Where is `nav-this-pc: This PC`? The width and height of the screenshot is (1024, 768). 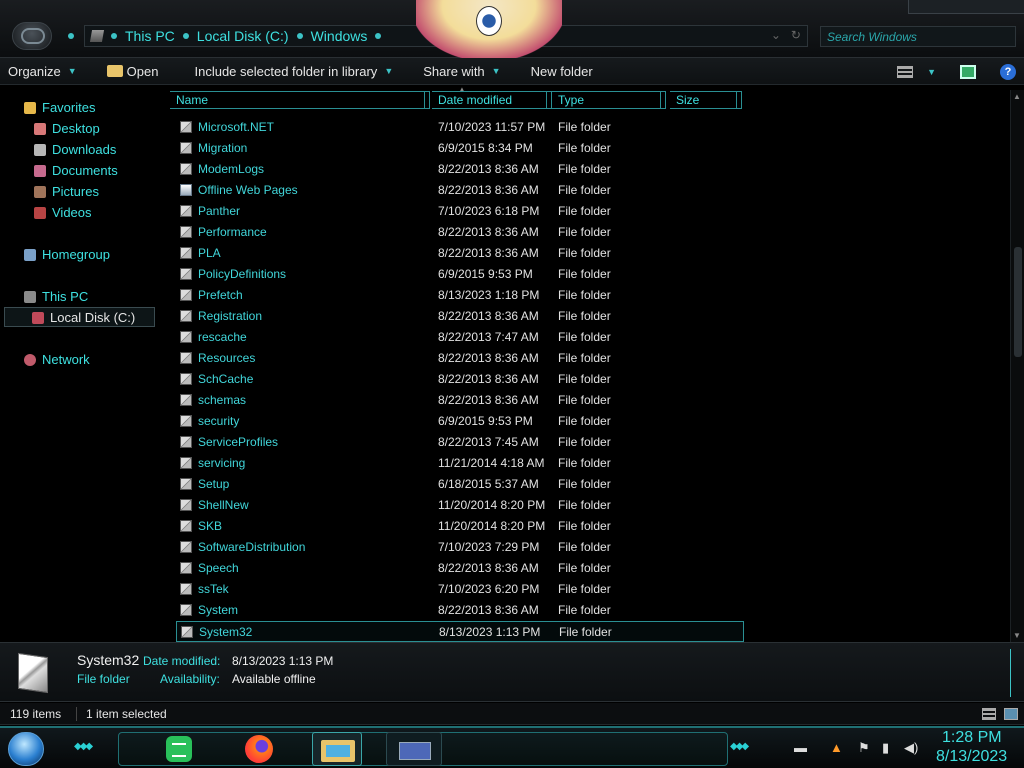 nav-this-pc: This PC is located at coordinates (56, 296).